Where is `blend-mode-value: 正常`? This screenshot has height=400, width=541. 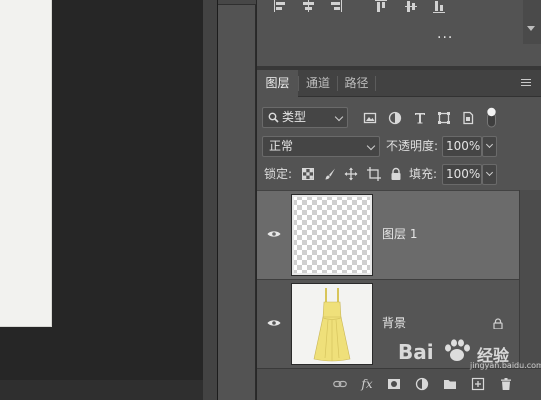 blend-mode-value: 正常 is located at coordinates (281, 146).